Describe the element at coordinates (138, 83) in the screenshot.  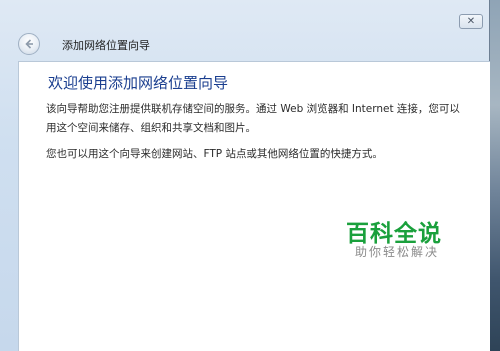
I see `page-heading: 欢迎使用添加网络位置向导` at that location.